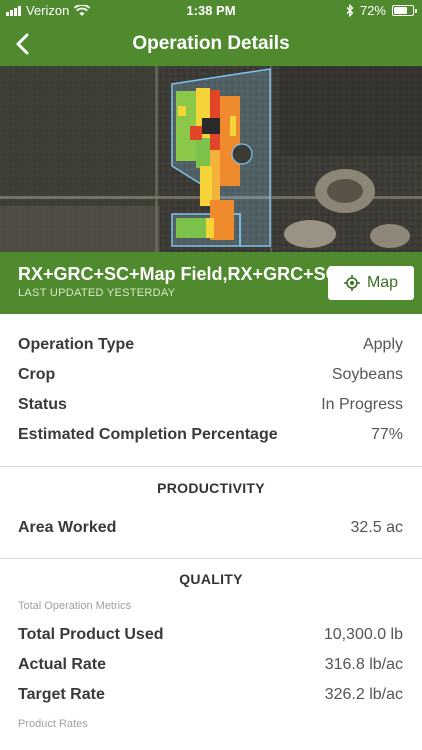 Image resolution: width=422 pixels, height=750 pixels. What do you see at coordinates (211, 695) in the screenshot?
I see `quality-row-target-rate: Target Rate 326.2 lb/ac` at bounding box center [211, 695].